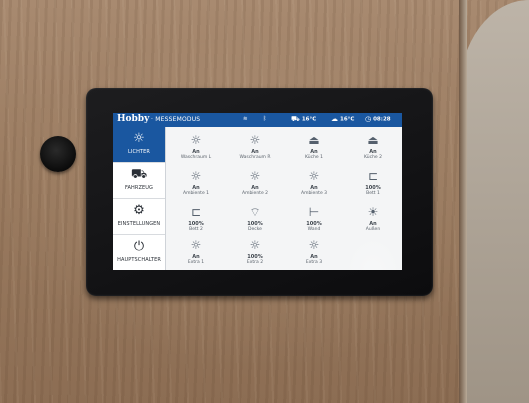  What do you see at coordinates (373, 184) in the screenshot?
I see `light-tile-bett-1: ⊏ 100% Bett 1` at bounding box center [373, 184].